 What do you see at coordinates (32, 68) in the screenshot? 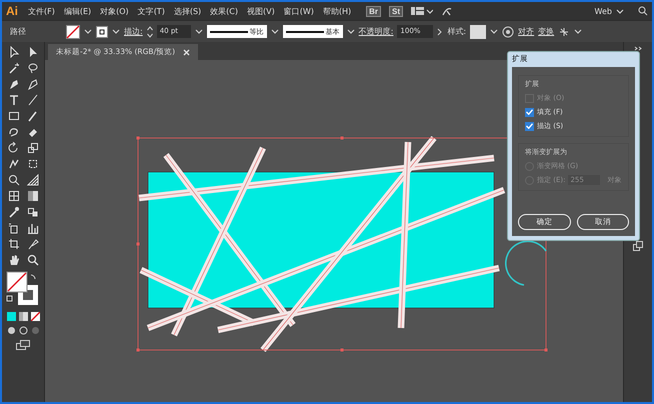
I see `lasso-icon` at bounding box center [32, 68].